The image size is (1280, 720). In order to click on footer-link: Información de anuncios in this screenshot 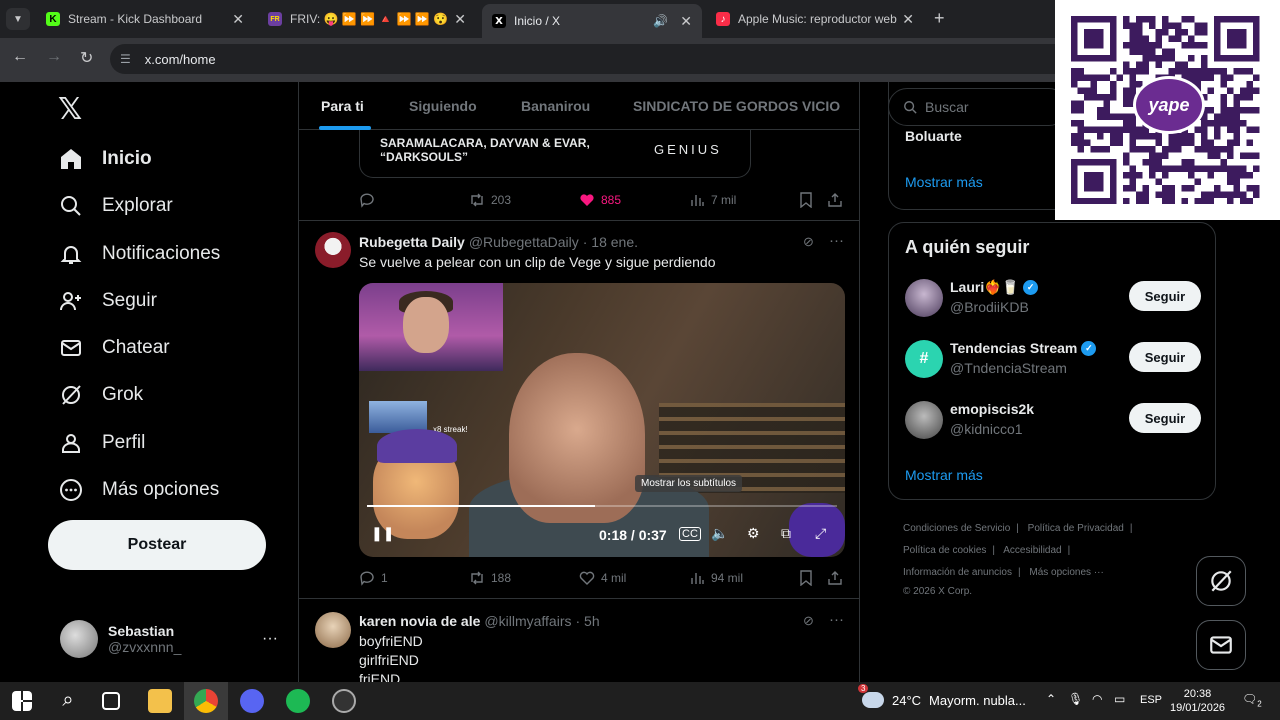, I will do `click(957, 572)`.